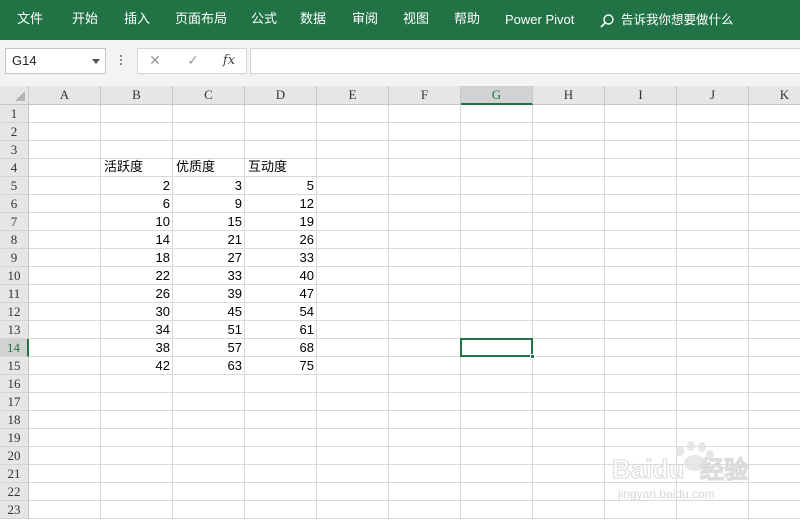 The image size is (800, 520). What do you see at coordinates (14, 150) in the screenshot?
I see `row-header-3: 3` at bounding box center [14, 150].